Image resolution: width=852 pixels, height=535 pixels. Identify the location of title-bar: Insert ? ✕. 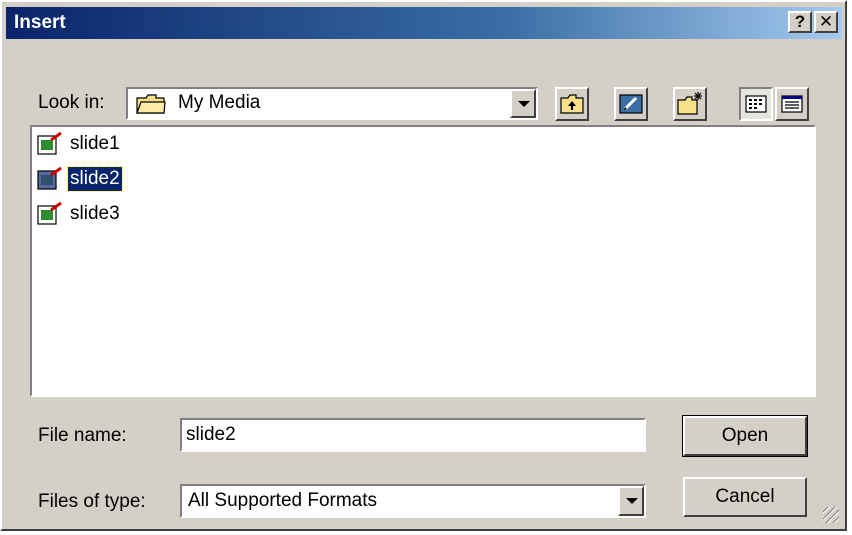
(424, 23).